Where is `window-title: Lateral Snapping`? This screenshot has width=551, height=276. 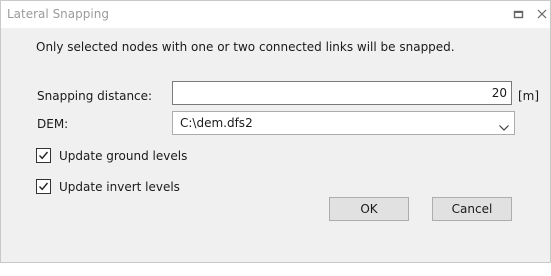 window-title: Lateral Snapping is located at coordinates (58, 14).